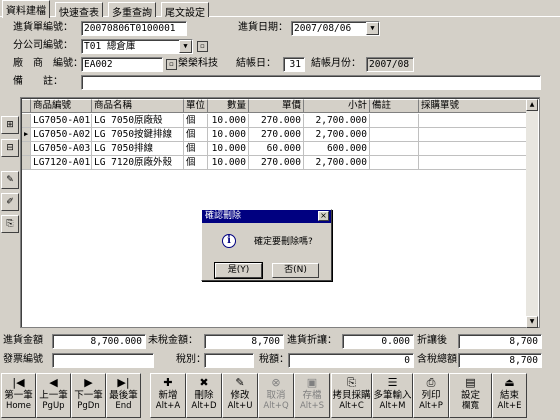 This screenshot has width=560, height=420. I want to click on delete-row-icon: ⊟, so click(10, 148).